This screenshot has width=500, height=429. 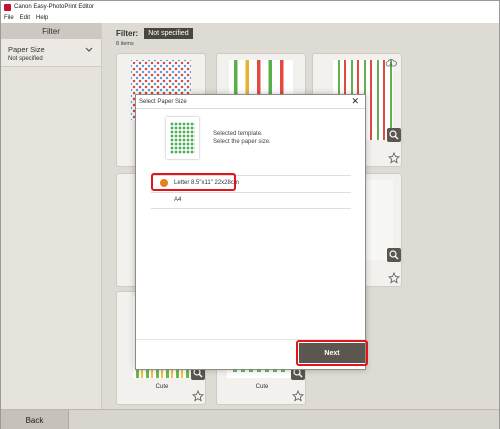 I want to click on window-title: Canon Easy-PhotoPrint Editor, so click(x=54, y=7).